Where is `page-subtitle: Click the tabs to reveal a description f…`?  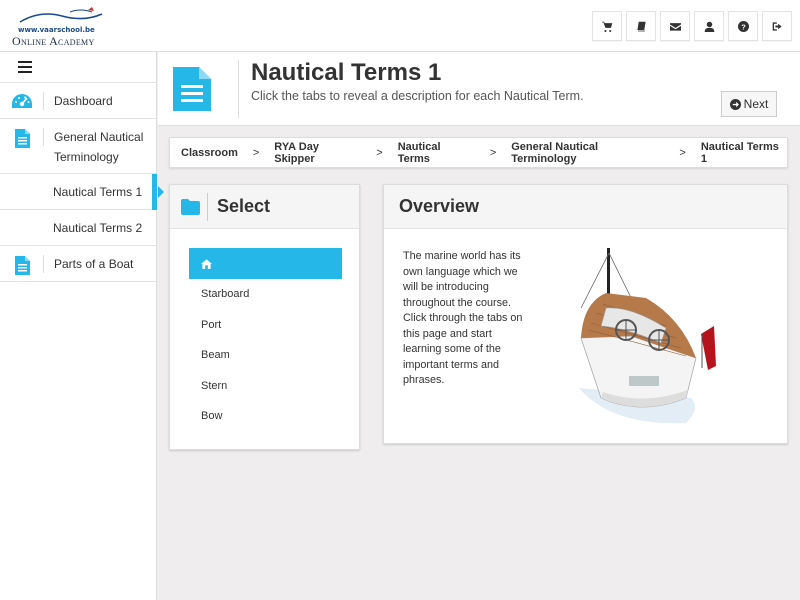 page-subtitle: Click the tabs to reveal a description f… is located at coordinates (417, 96).